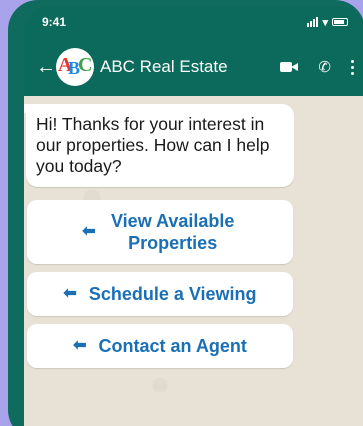 The width and height of the screenshot is (363, 426). What do you see at coordinates (173, 232) in the screenshot?
I see `quick-reply-label: View Available Properties` at bounding box center [173, 232].